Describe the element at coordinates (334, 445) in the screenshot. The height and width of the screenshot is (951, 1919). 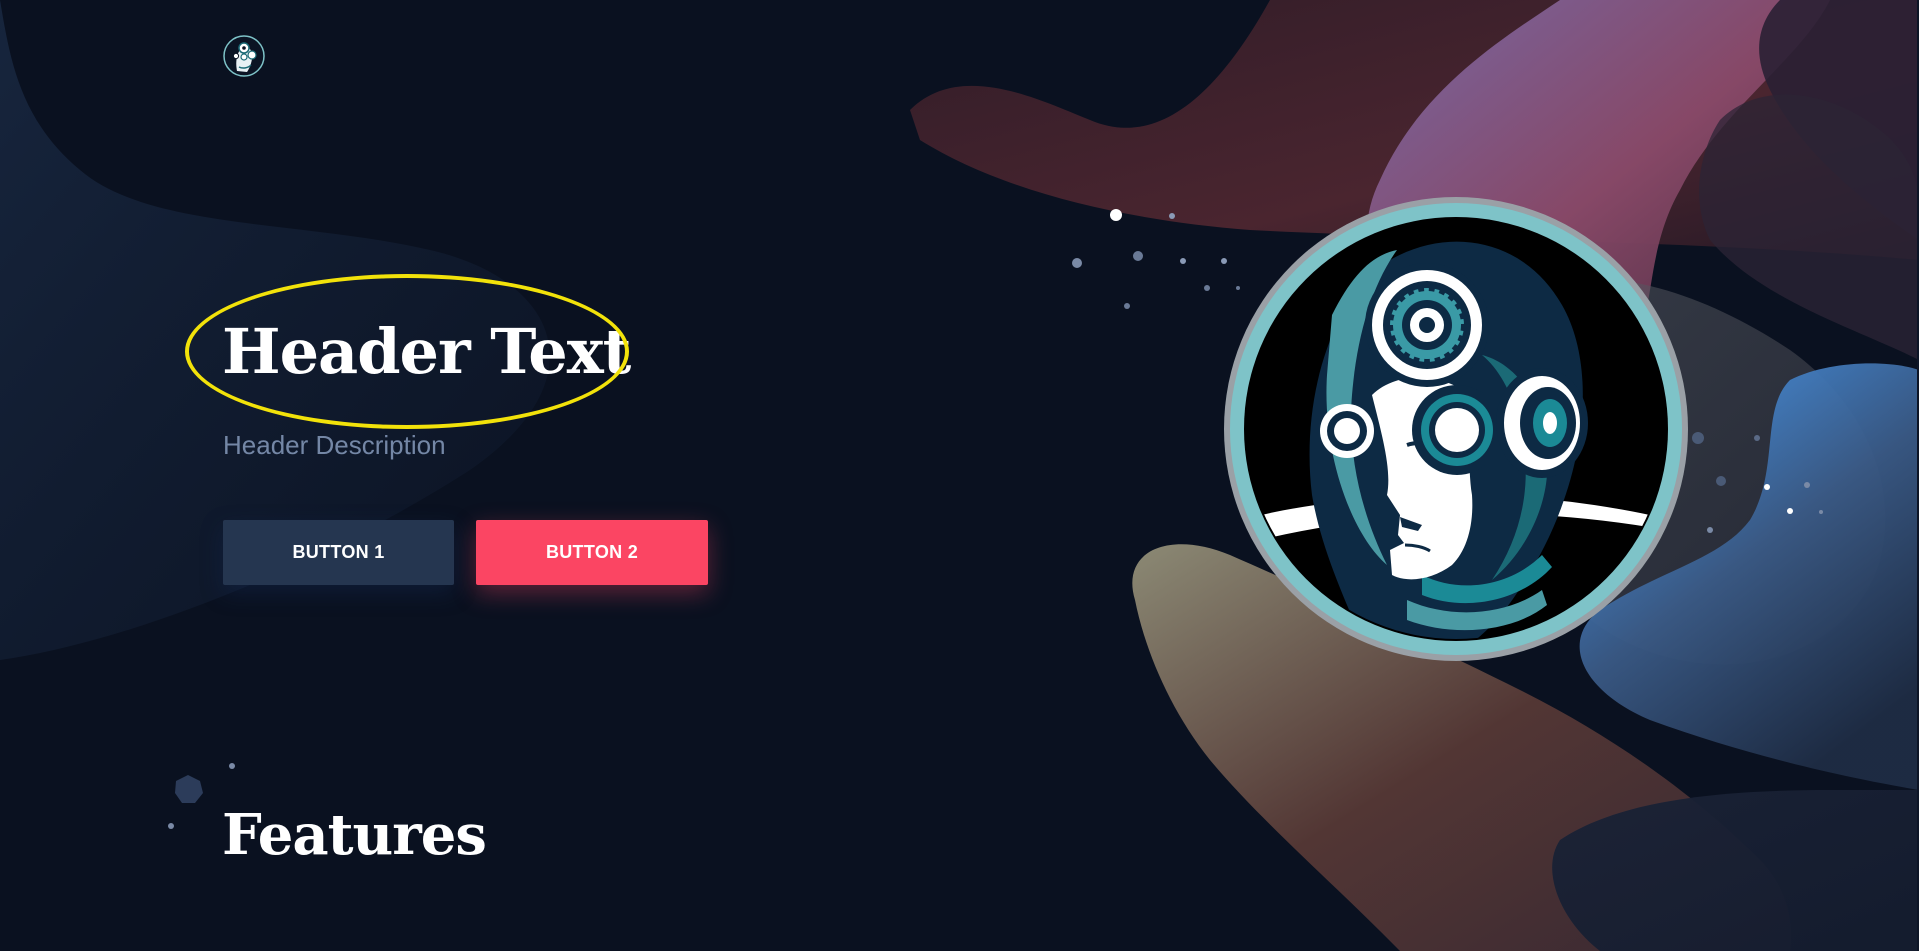
I see `hero-header-description: Header Description` at that location.